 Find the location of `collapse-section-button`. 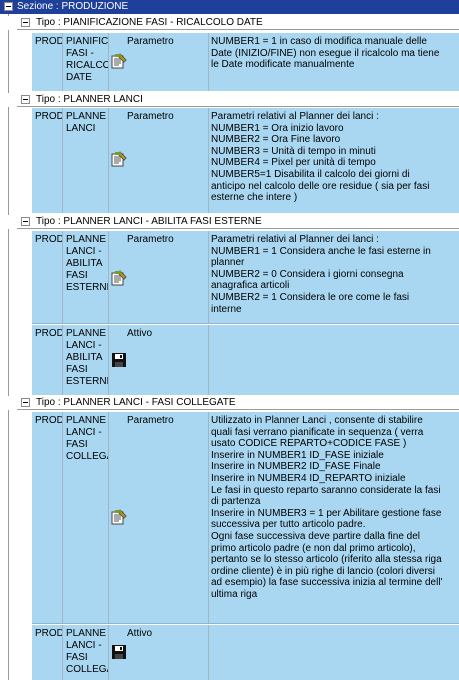

collapse-section-button is located at coordinates (8, 6).